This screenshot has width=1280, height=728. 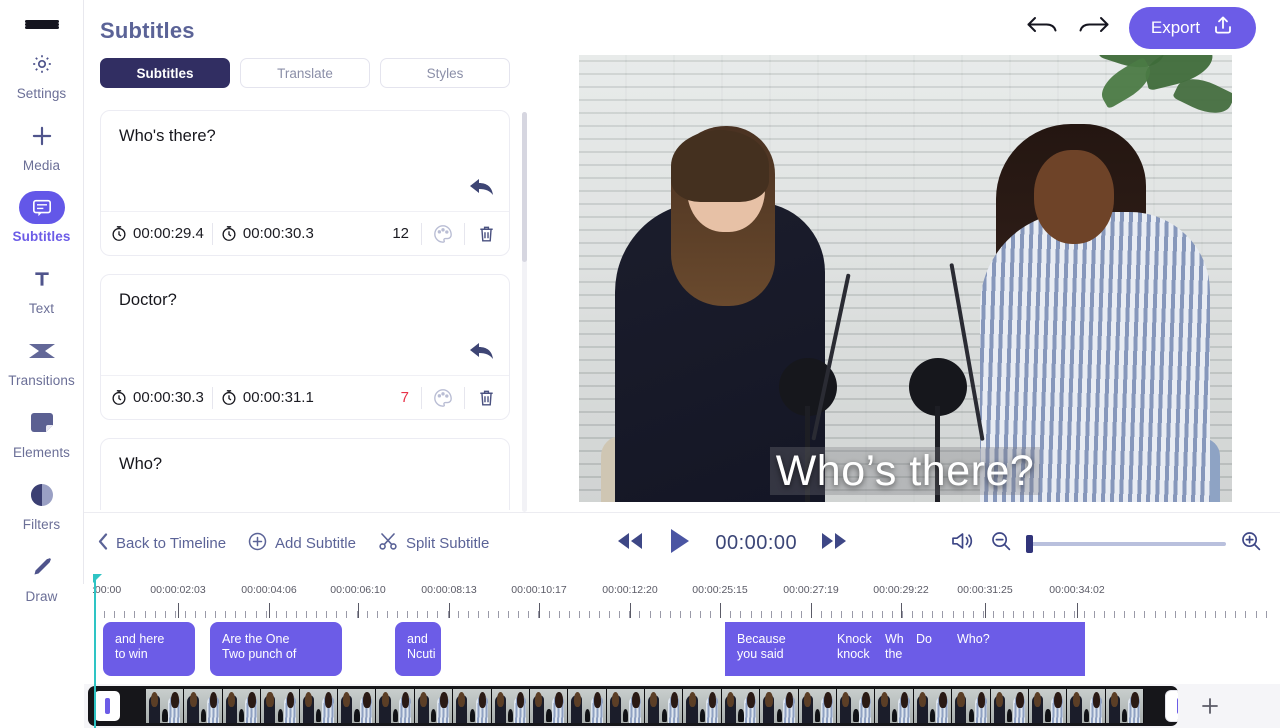 I want to click on clip-text-line1: Knock, so click(x=854, y=639).